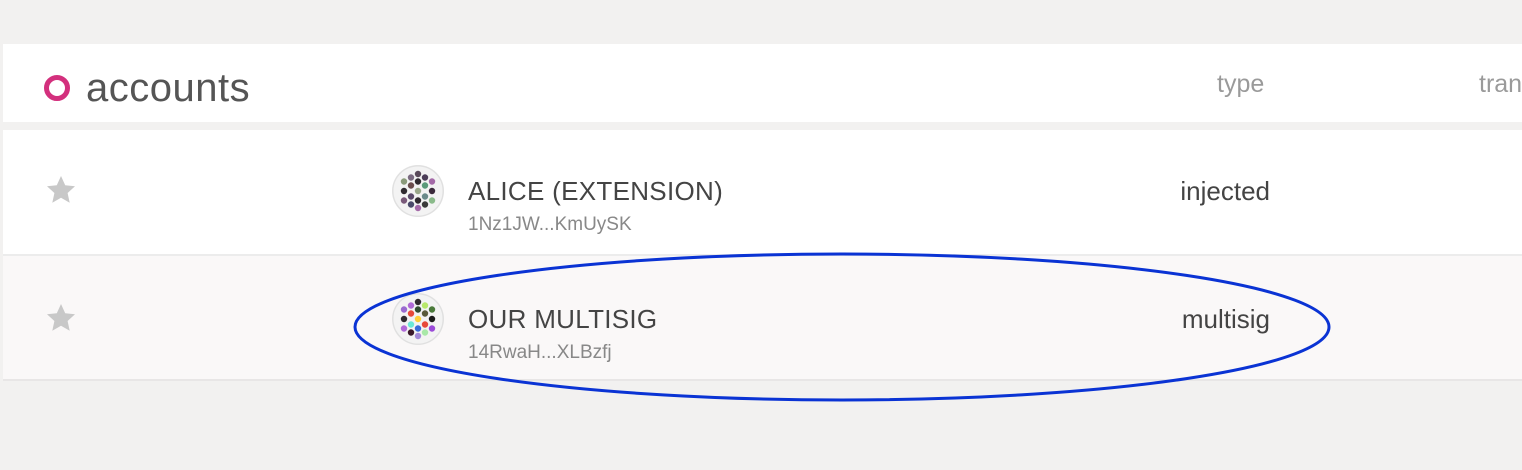  Describe the element at coordinates (57, 88) in the screenshot. I see `accounts-logo-icon` at that location.